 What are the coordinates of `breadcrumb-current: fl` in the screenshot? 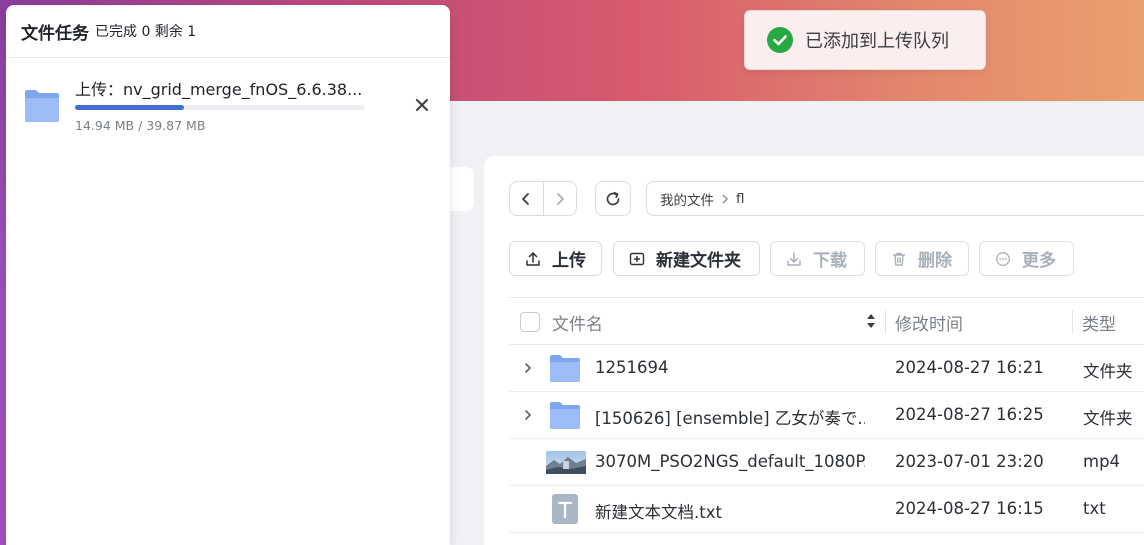 It's located at (740, 199).